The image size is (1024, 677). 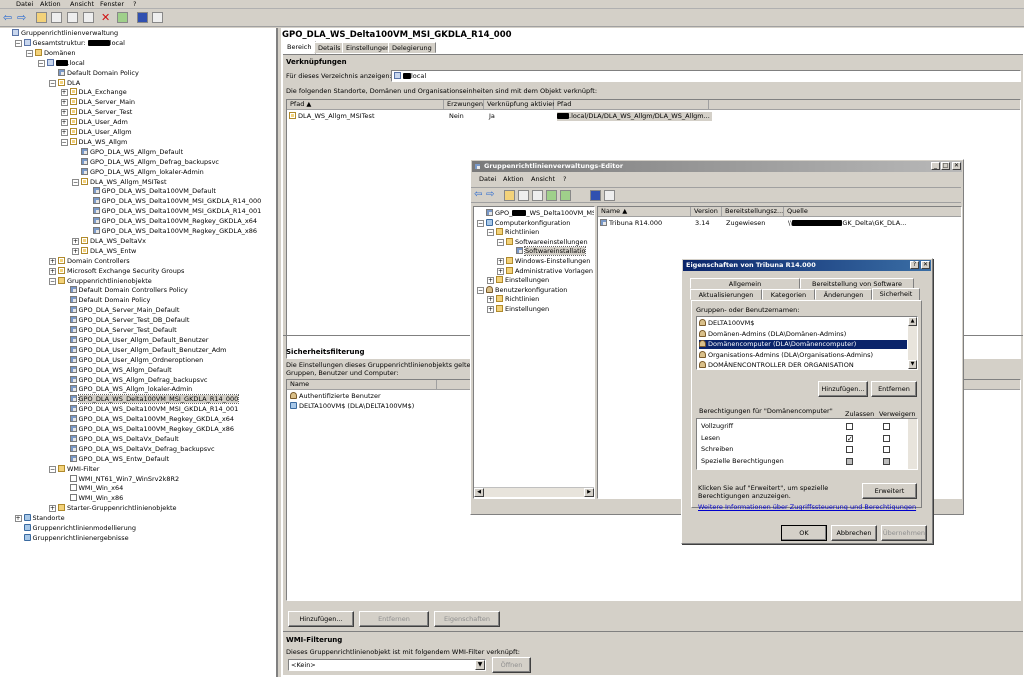 I want to click on col-name: Name, so click(x=362, y=385).